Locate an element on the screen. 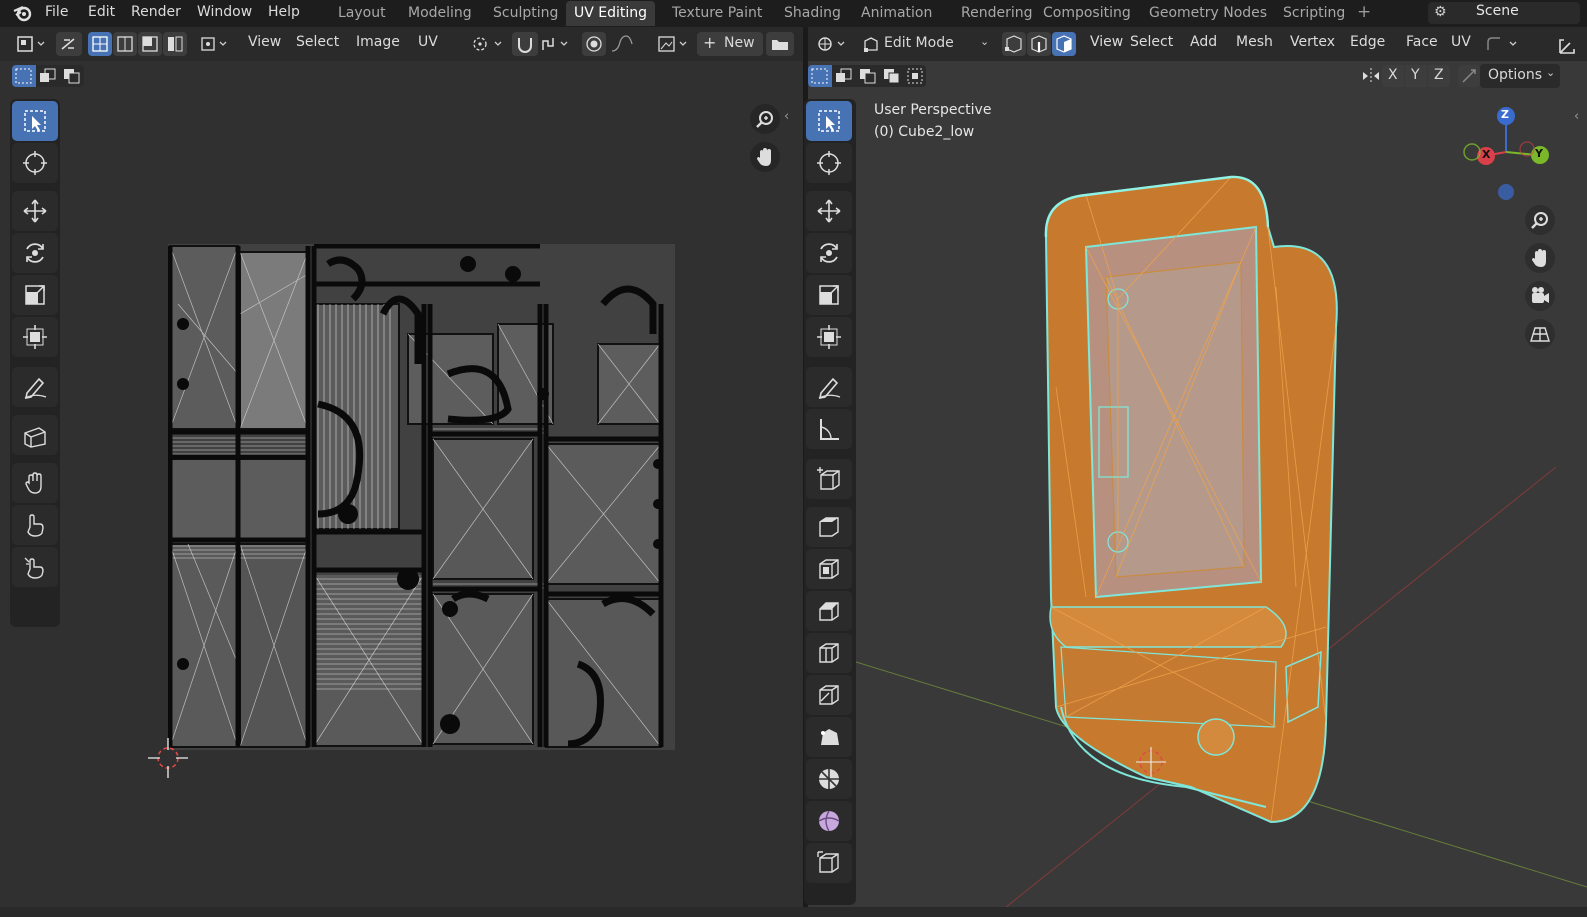  transform-orientation-icon is located at coordinates (1502, 44).